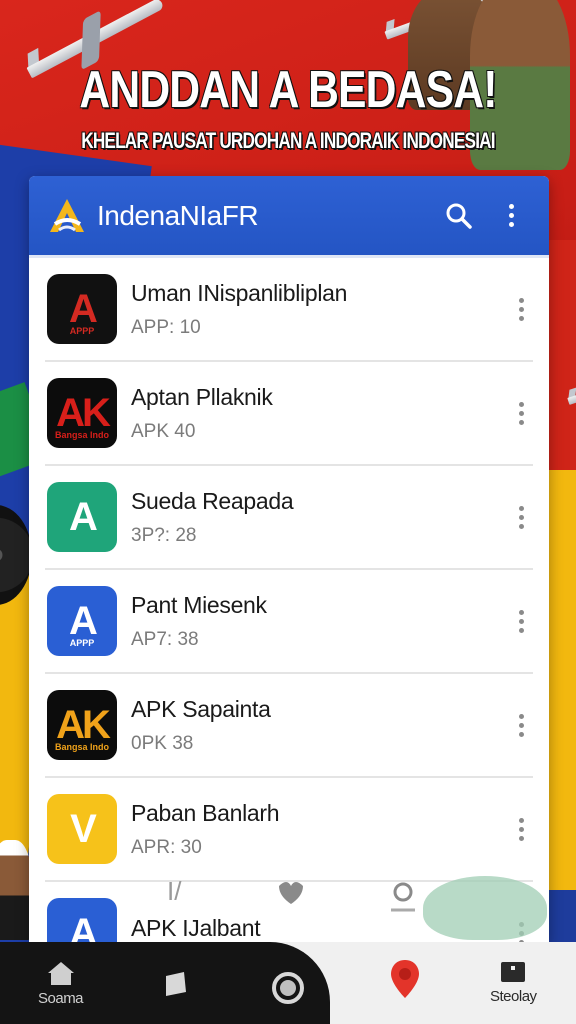 This screenshot has width=576, height=1024. I want to click on nav-item-home: Soama, so click(61, 983).